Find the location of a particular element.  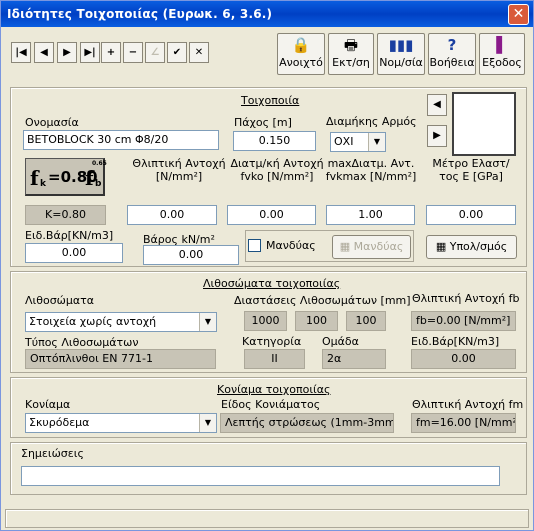

joint-select: ΟΧΙ ▼ is located at coordinates (358, 142).